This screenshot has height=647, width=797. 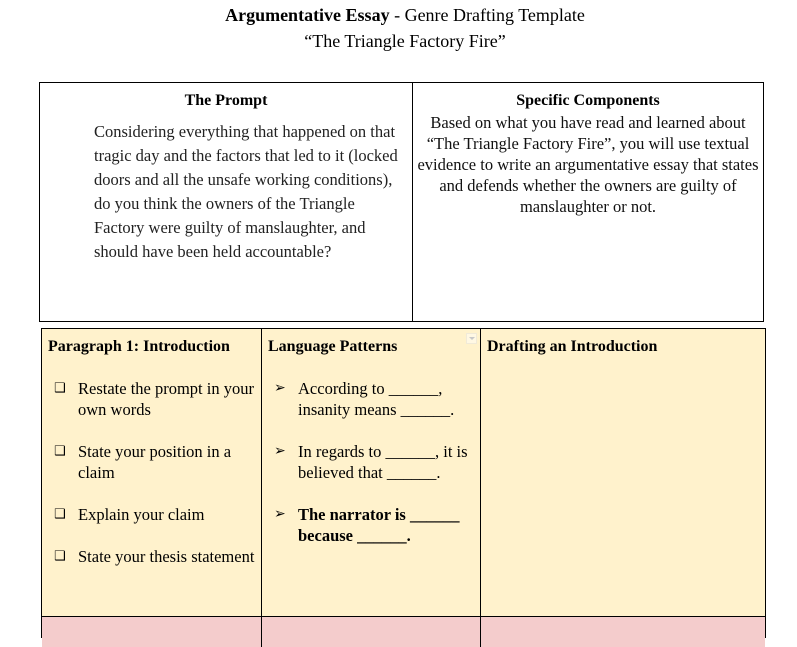 What do you see at coordinates (471, 338) in the screenshot?
I see `dropdown-arrow-icon` at bounding box center [471, 338].